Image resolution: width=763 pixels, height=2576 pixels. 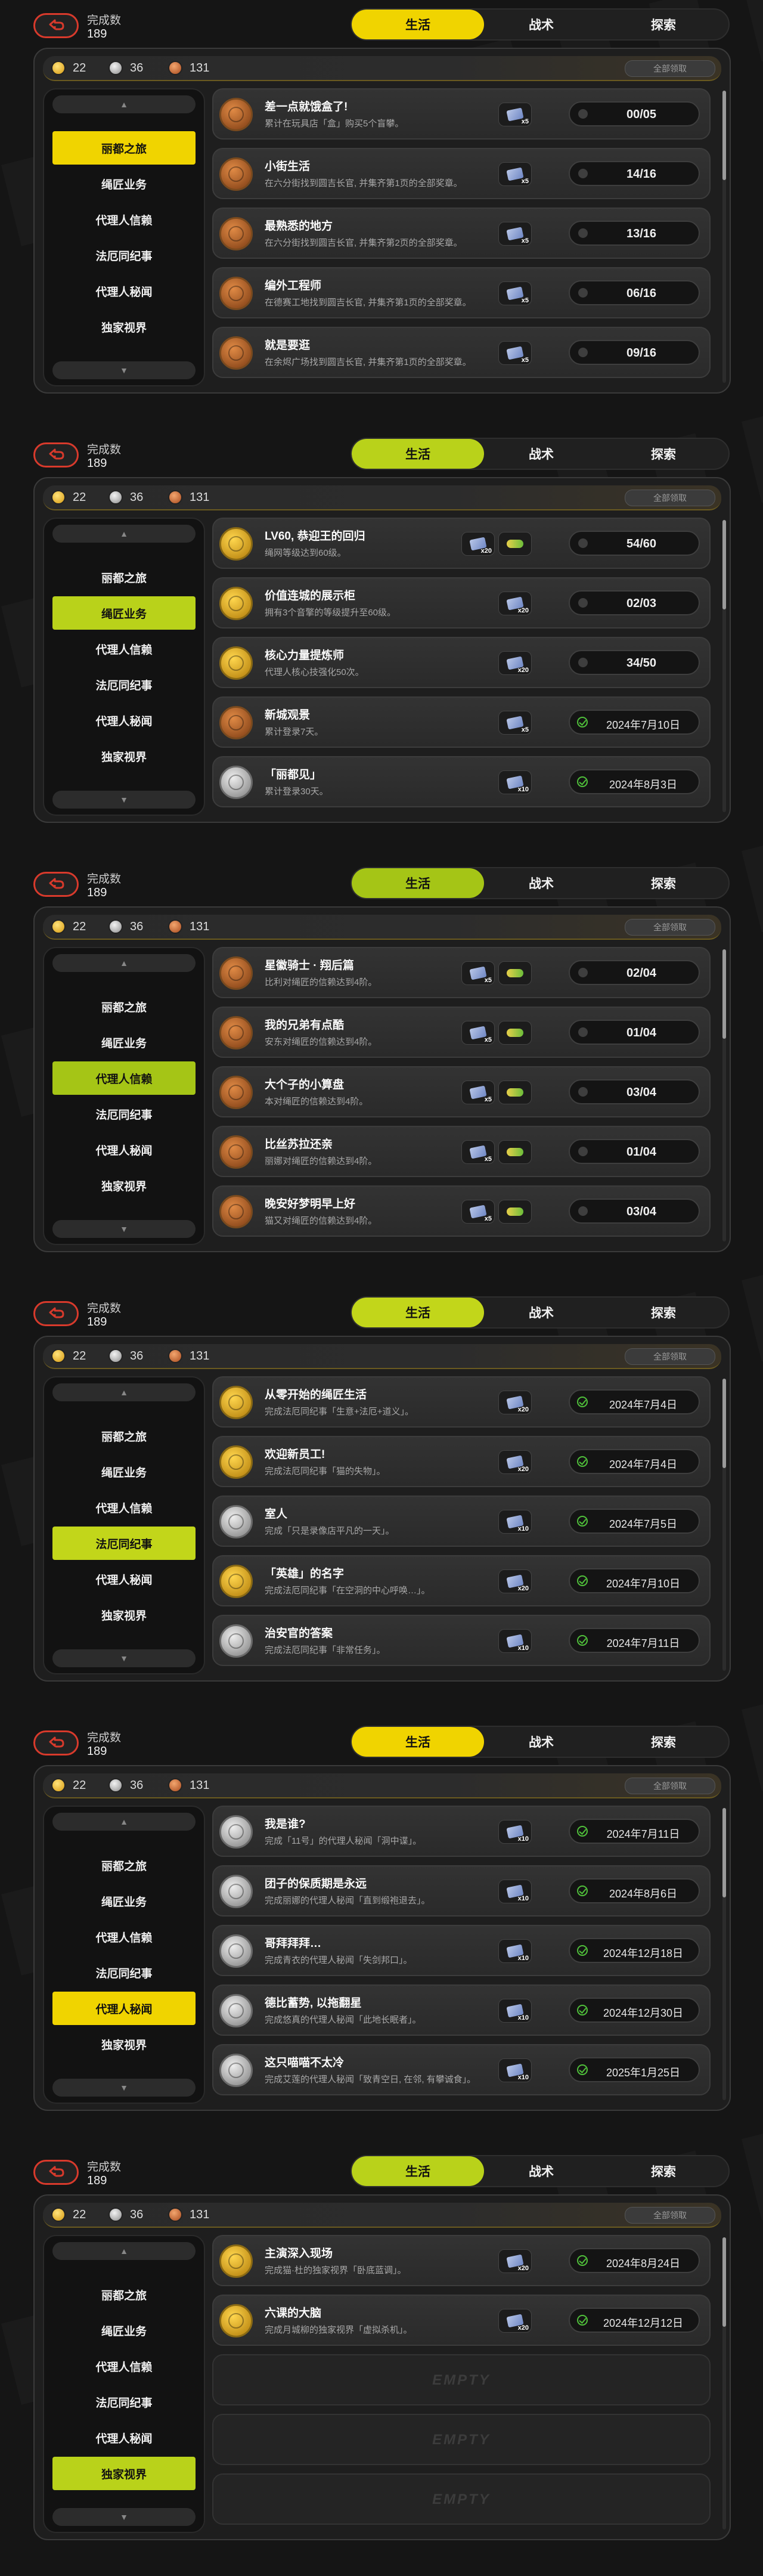 I want to click on achievement-row: 核心力量提炼师 代理人核心技强化50次。 x20 34/50, so click(x=461, y=663).